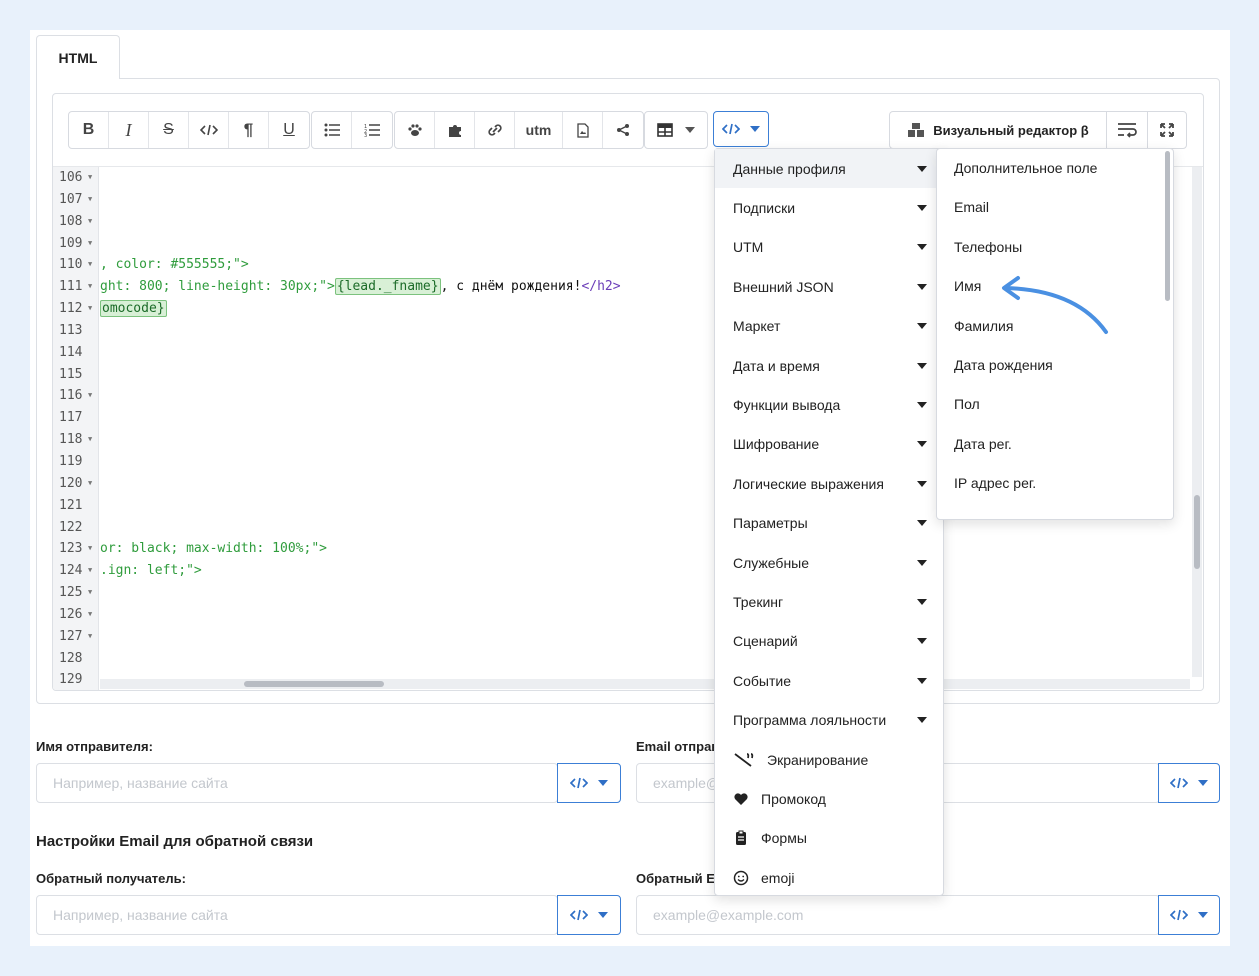 The height and width of the screenshot is (976, 1259). What do you see at coordinates (511, 287) in the screenshot?
I see `code-text: , с днём рождения!` at bounding box center [511, 287].